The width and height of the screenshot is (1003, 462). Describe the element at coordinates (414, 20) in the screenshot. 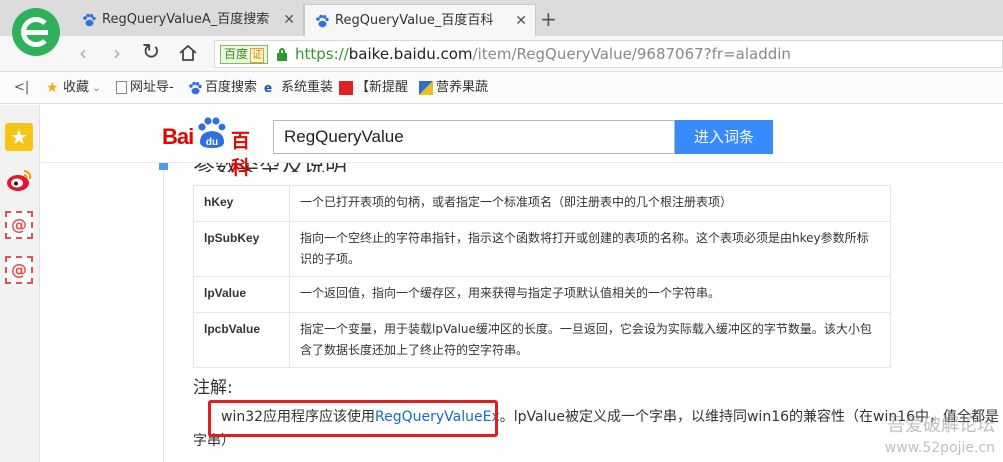

I see `tab-title: RegQueryValue_百度百科` at that location.